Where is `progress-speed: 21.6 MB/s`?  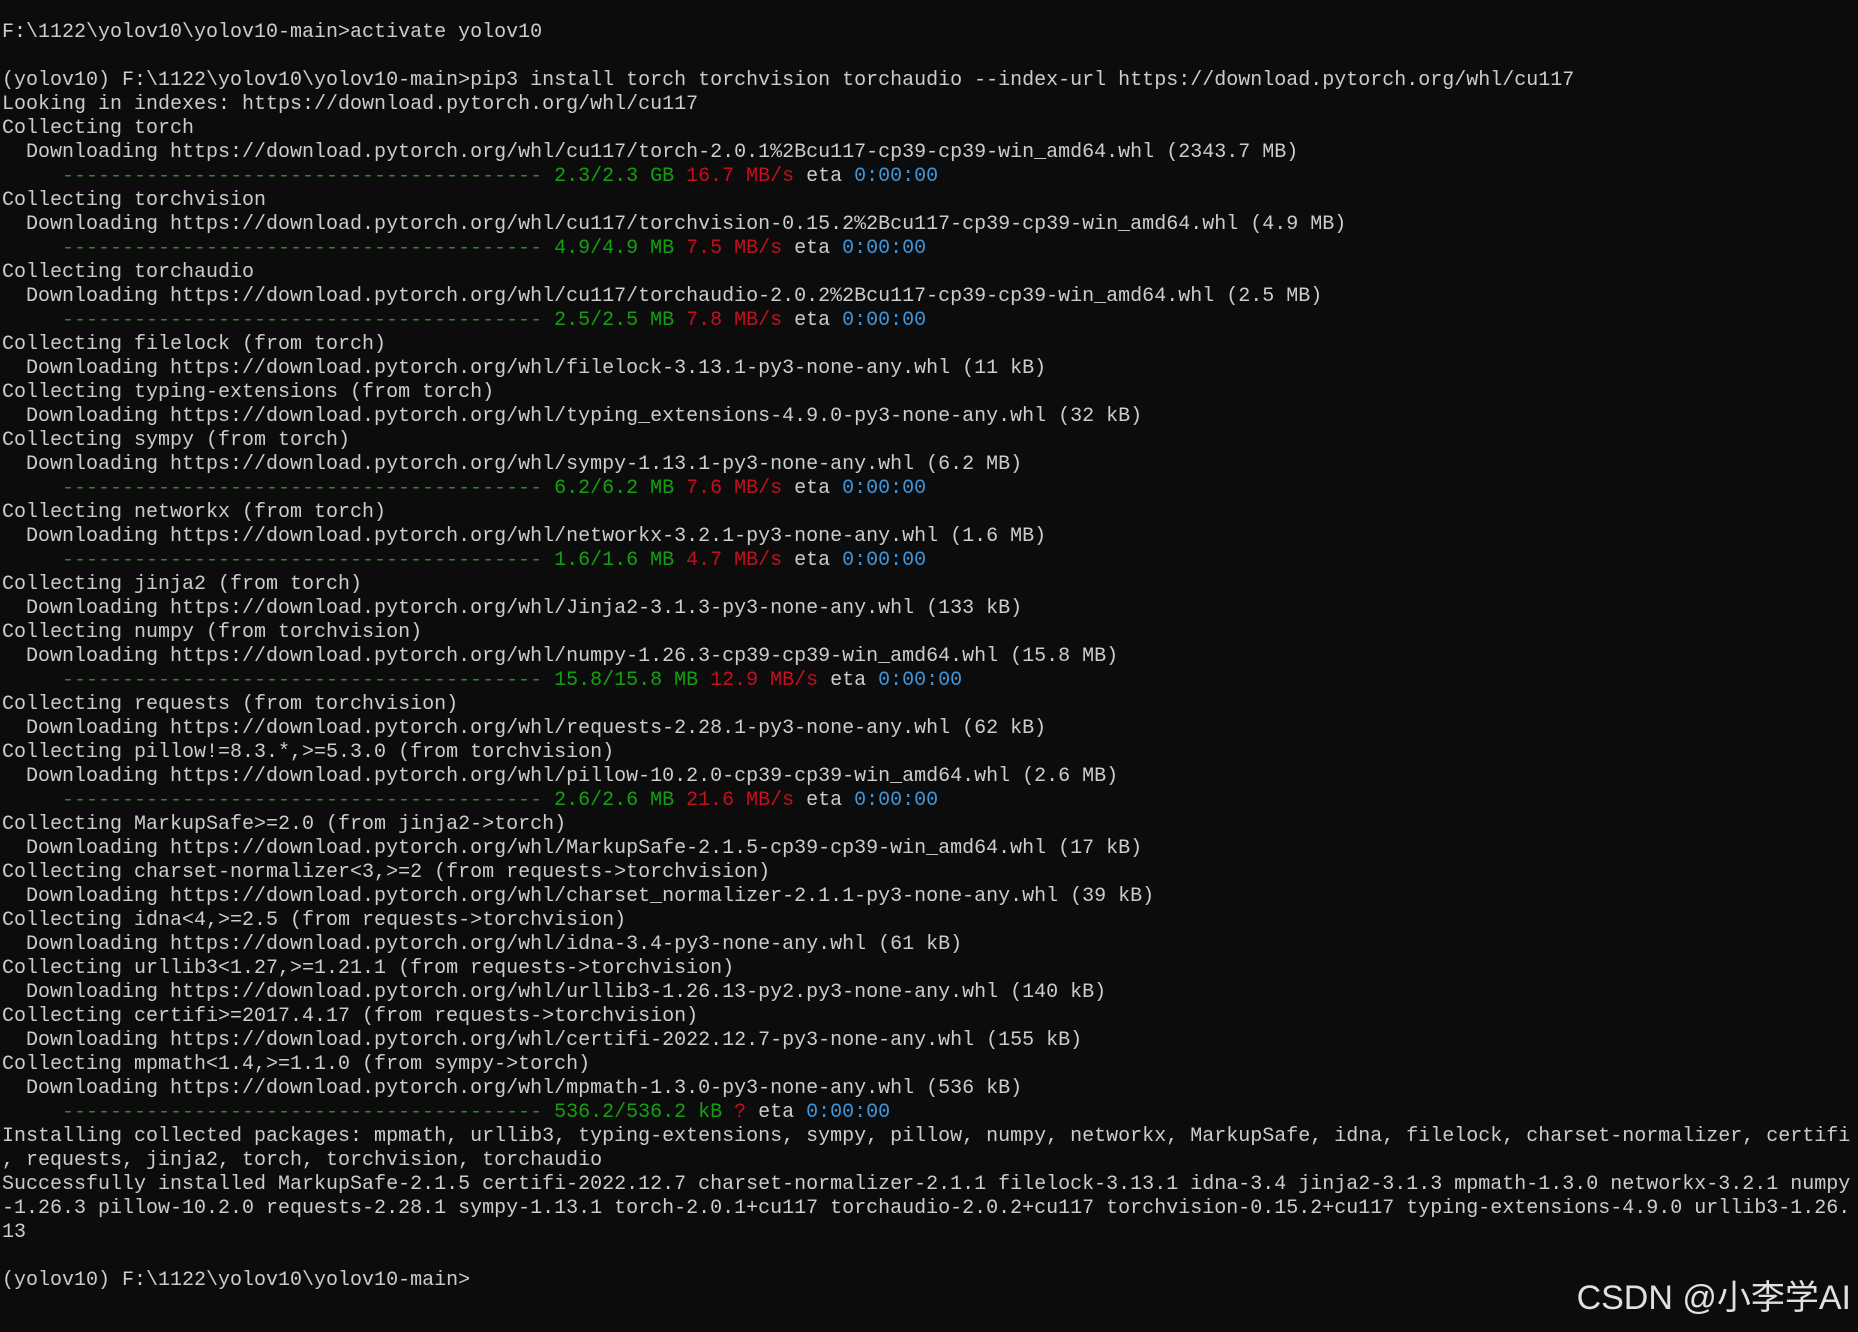 progress-speed: 21.6 MB/s is located at coordinates (740, 800).